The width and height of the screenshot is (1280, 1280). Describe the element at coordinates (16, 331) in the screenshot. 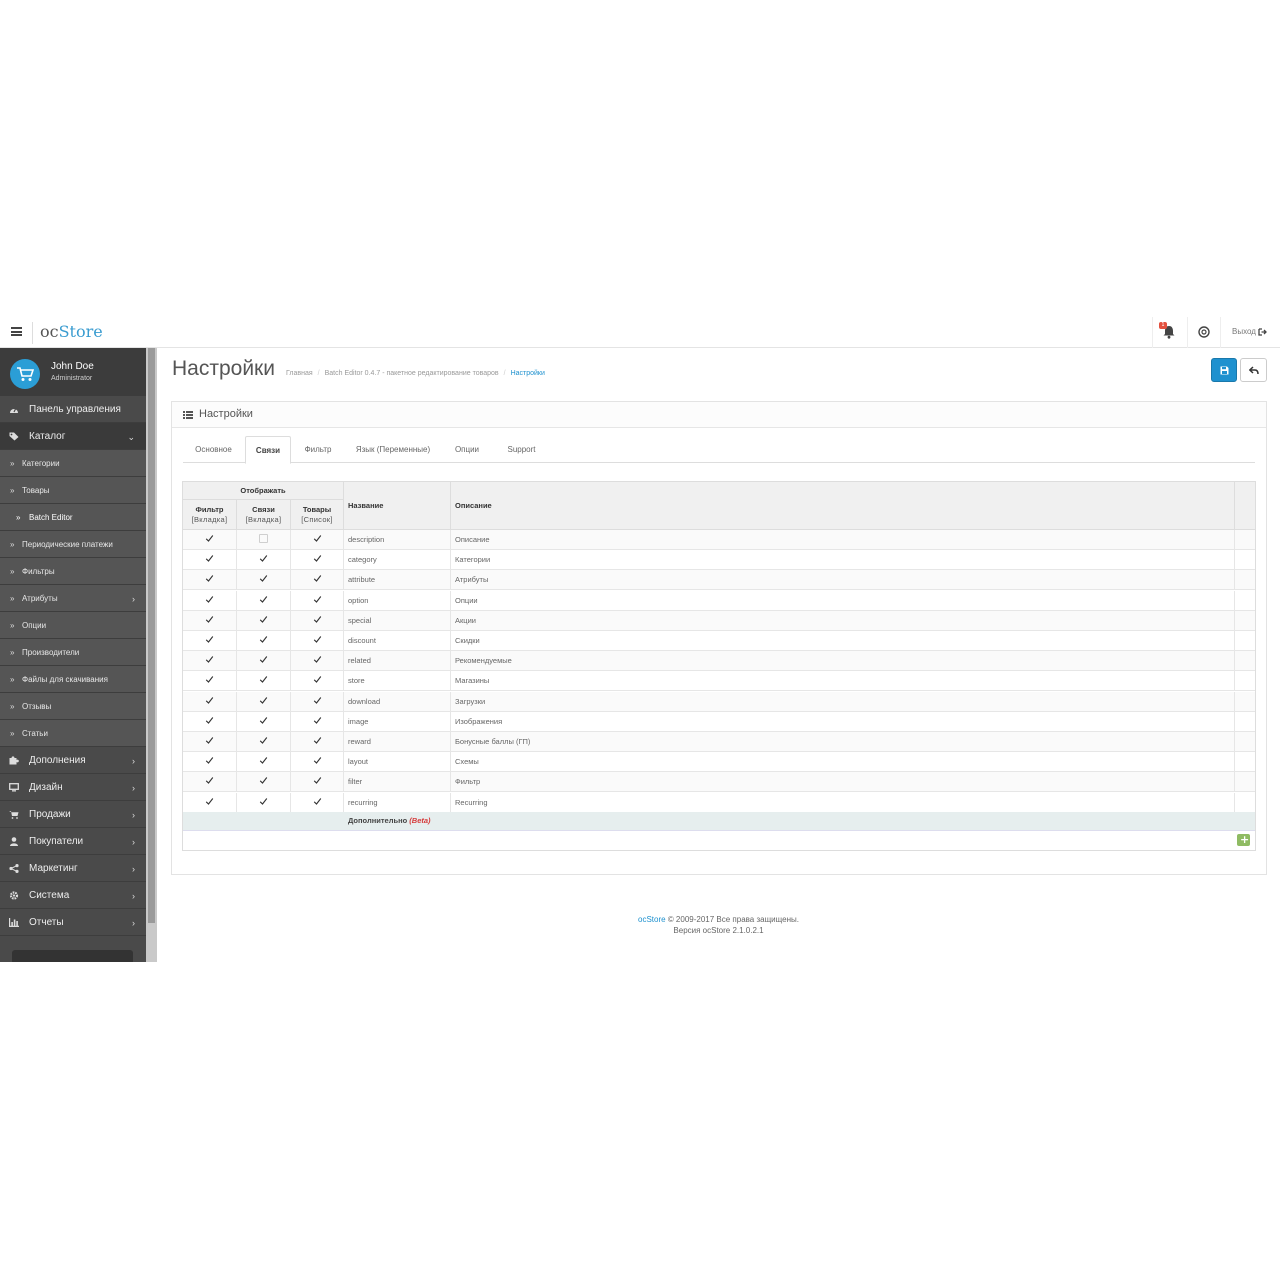

I see `menu-toggle-icon` at that location.